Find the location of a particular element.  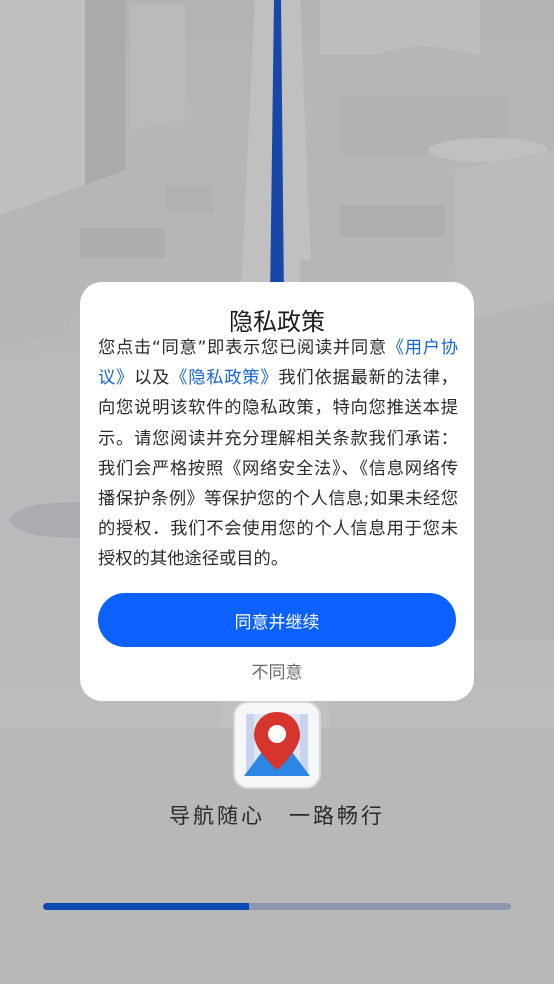

loading-progress-bar is located at coordinates (277, 906).